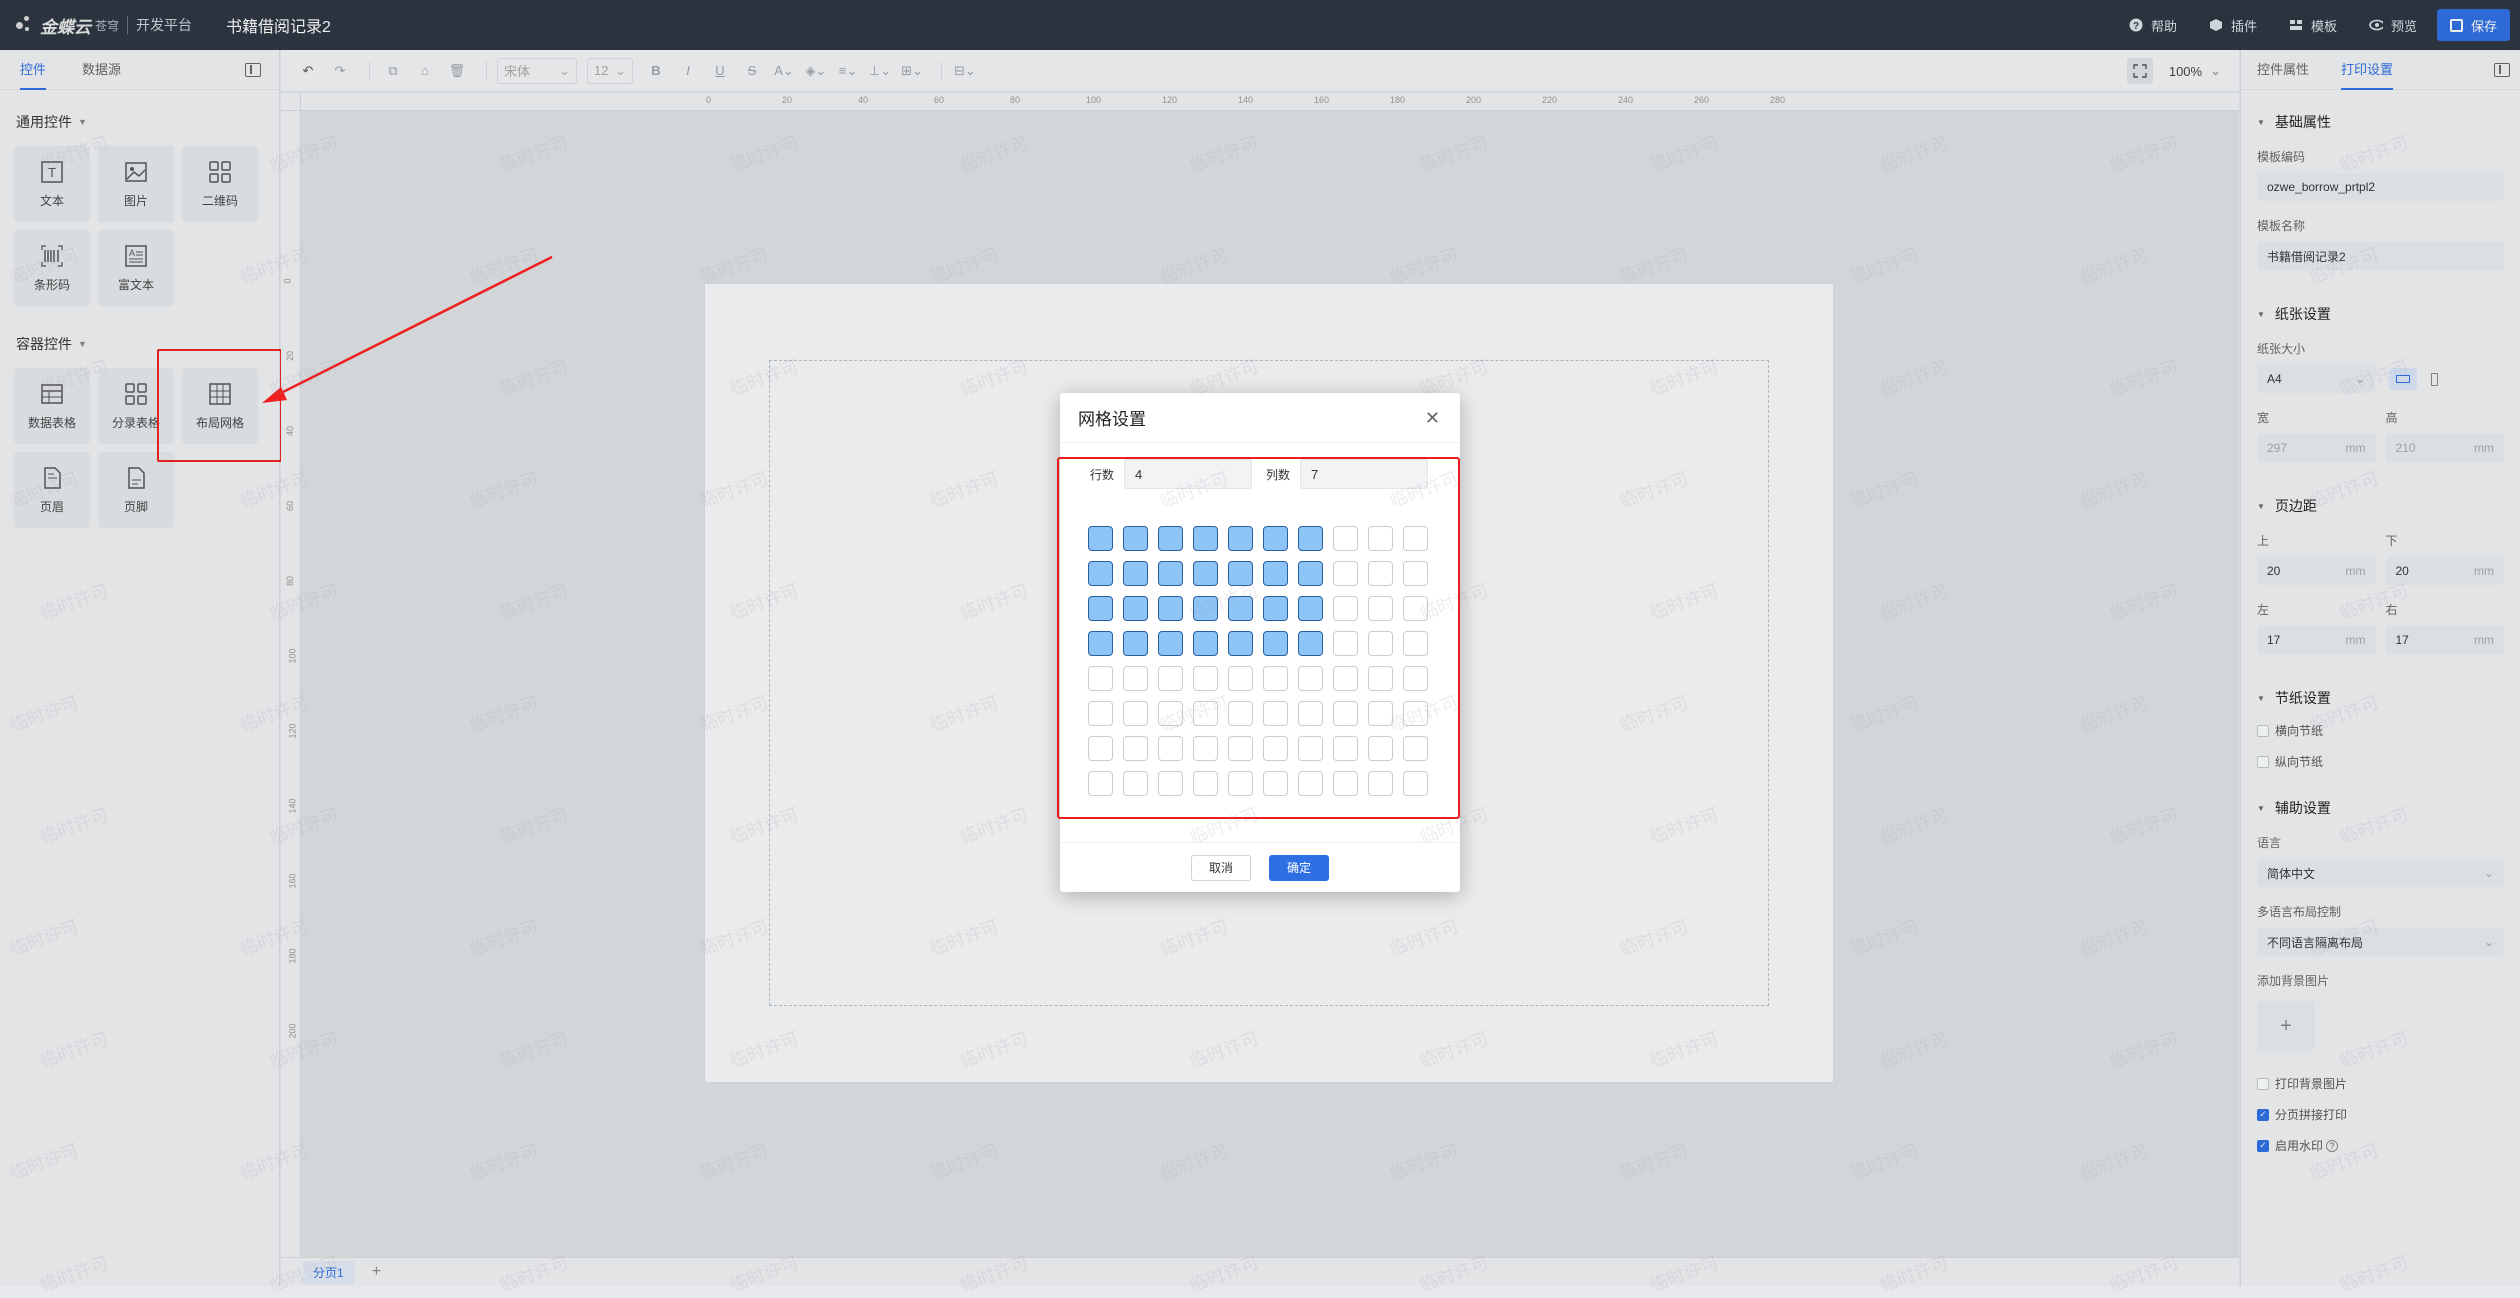 This screenshot has height=1298, width=2520. What do you see at coordinates (1112, 419) in the screenshot?
I see `dialog-title: 网格设置` at bounding box center [1112, 419].